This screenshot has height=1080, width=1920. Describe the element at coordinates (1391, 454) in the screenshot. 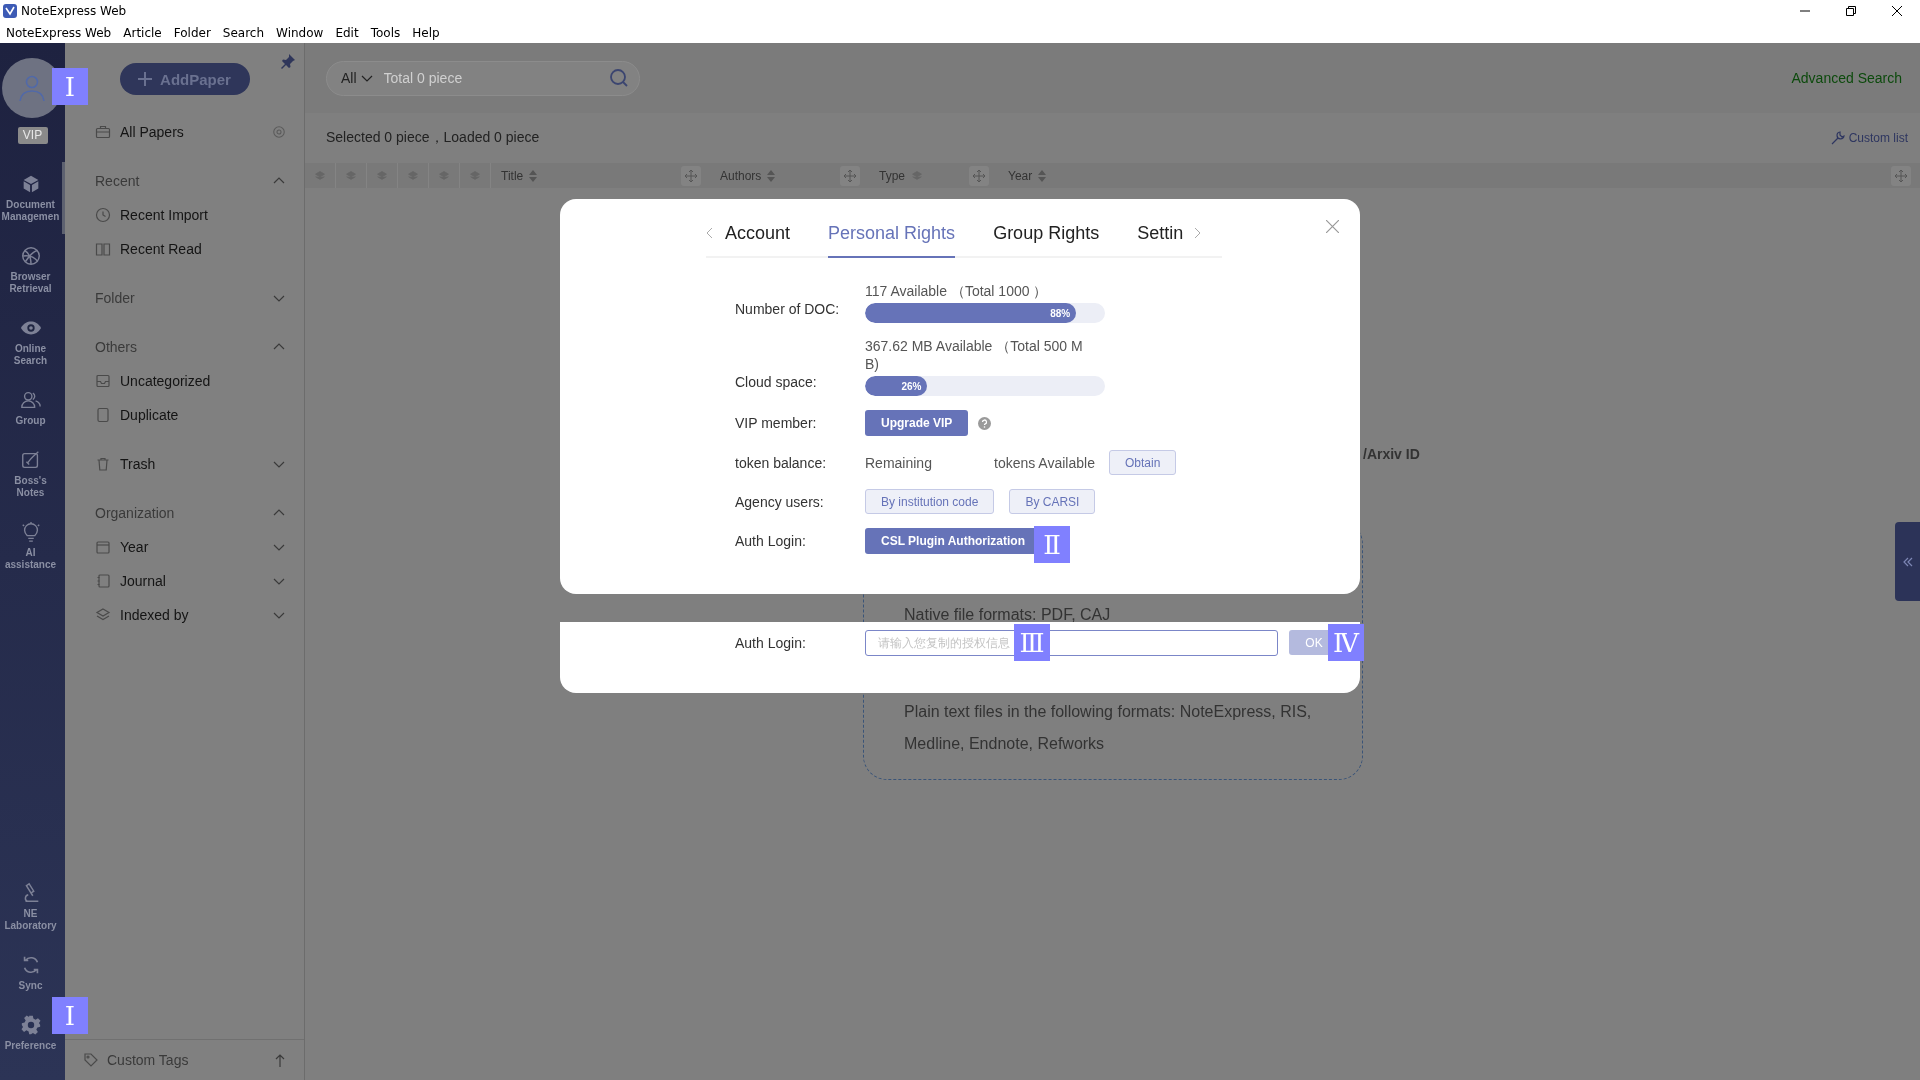

I see `drop-hint-text: /Arxiv ID` at that location.